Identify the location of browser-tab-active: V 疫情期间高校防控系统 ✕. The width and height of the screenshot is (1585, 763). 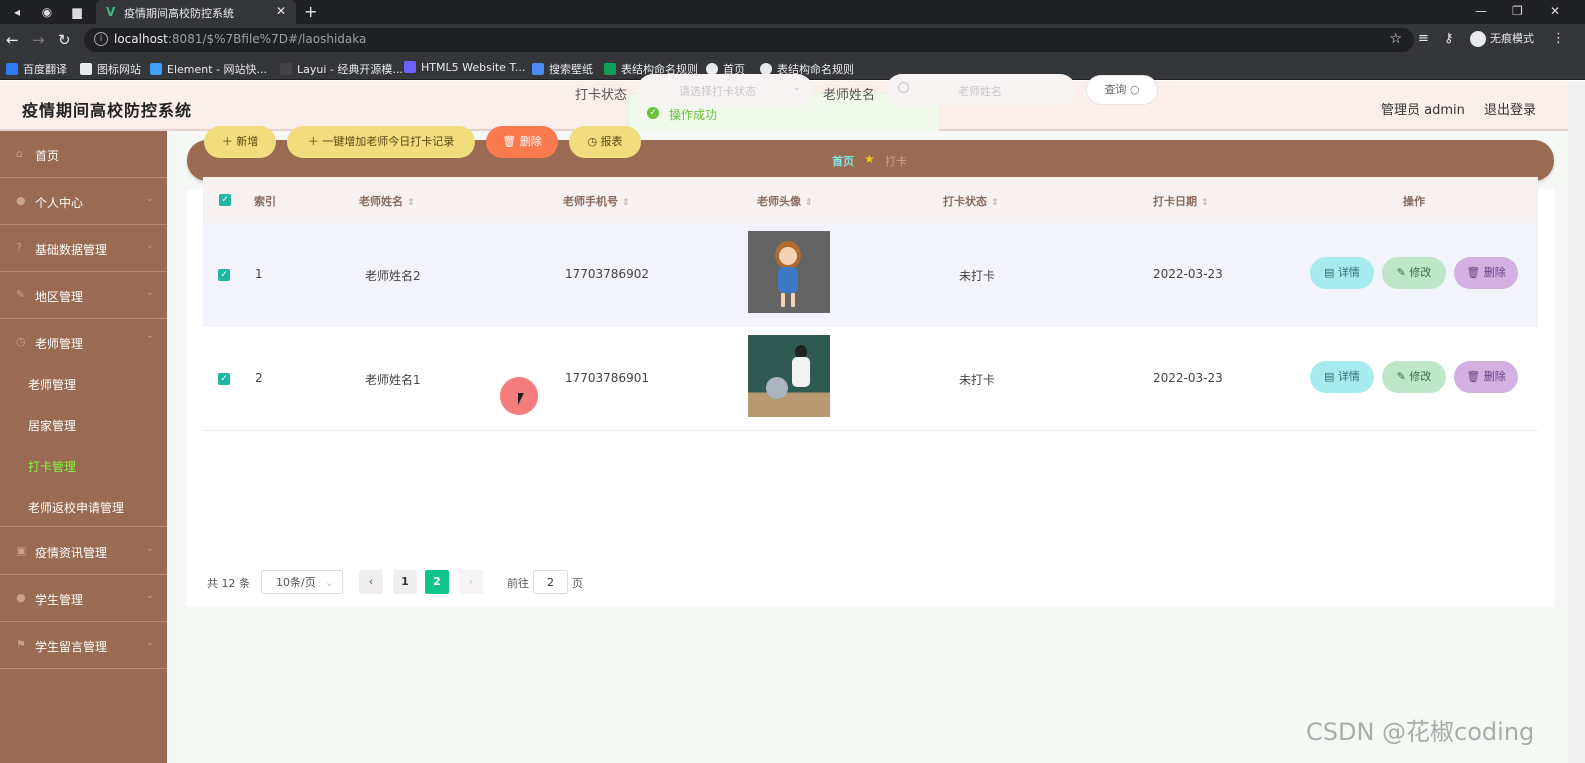
(196, 12).